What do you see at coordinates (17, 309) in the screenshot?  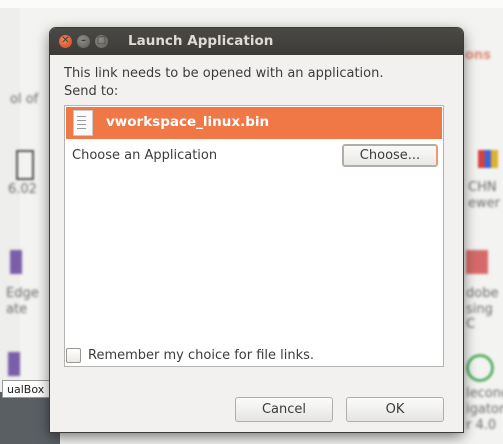 I see `background-text-fragment: ate` at bounding box center [17, 309].